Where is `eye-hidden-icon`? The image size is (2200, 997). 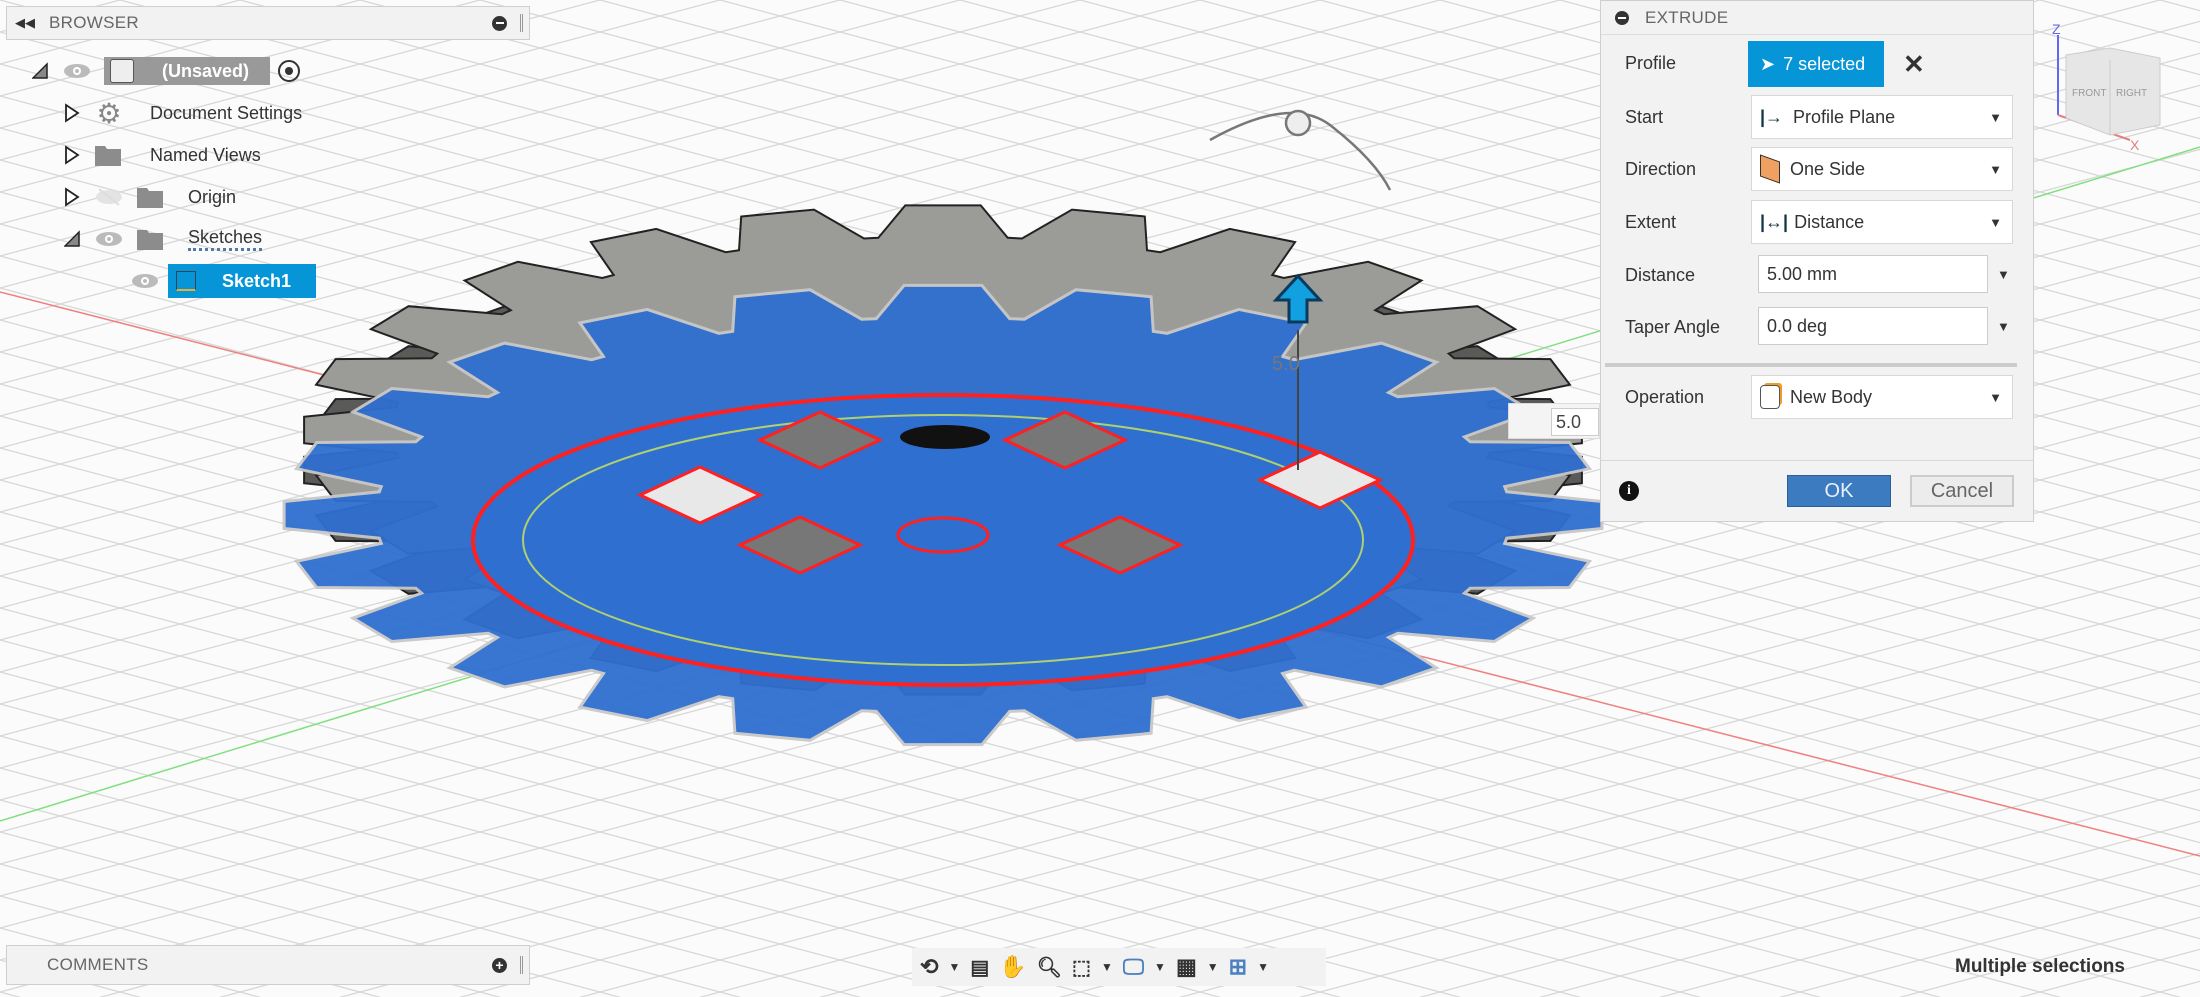
eye-hidden-icon is located at coordinates (109, 197).